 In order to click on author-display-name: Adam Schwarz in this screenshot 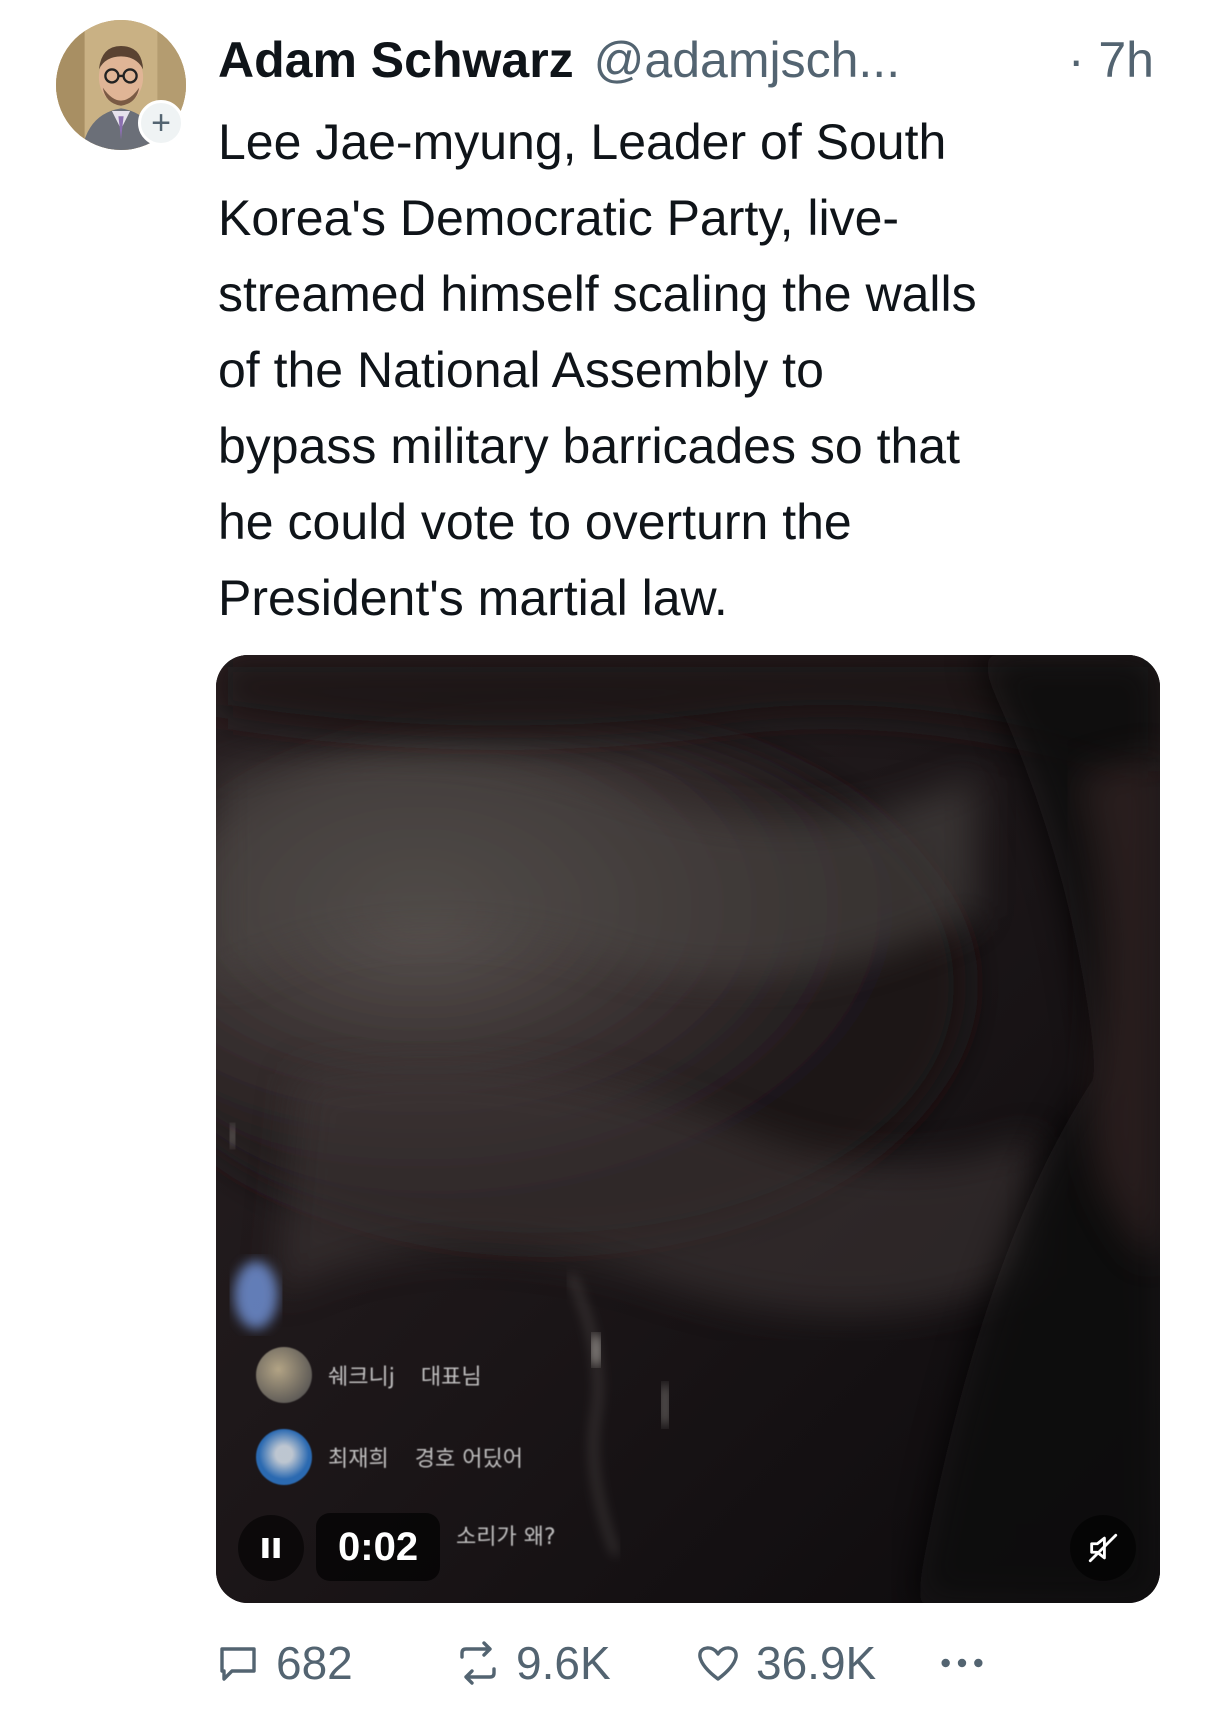, I will do `click(396, 60)`.